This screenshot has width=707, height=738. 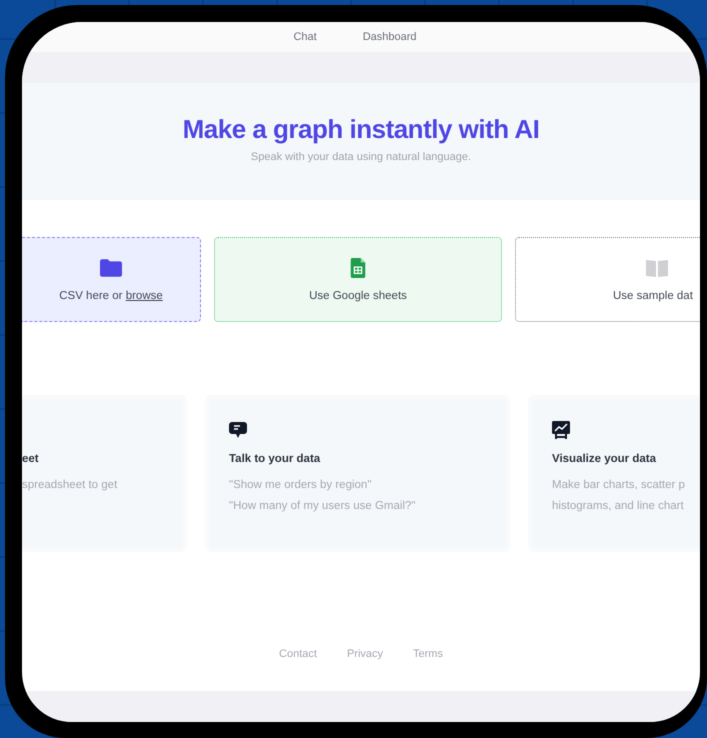 What do you see at coordinates (238, 430) in the screenshot?
I see `chat-bubble-icon` at bounding box center [238, 430].